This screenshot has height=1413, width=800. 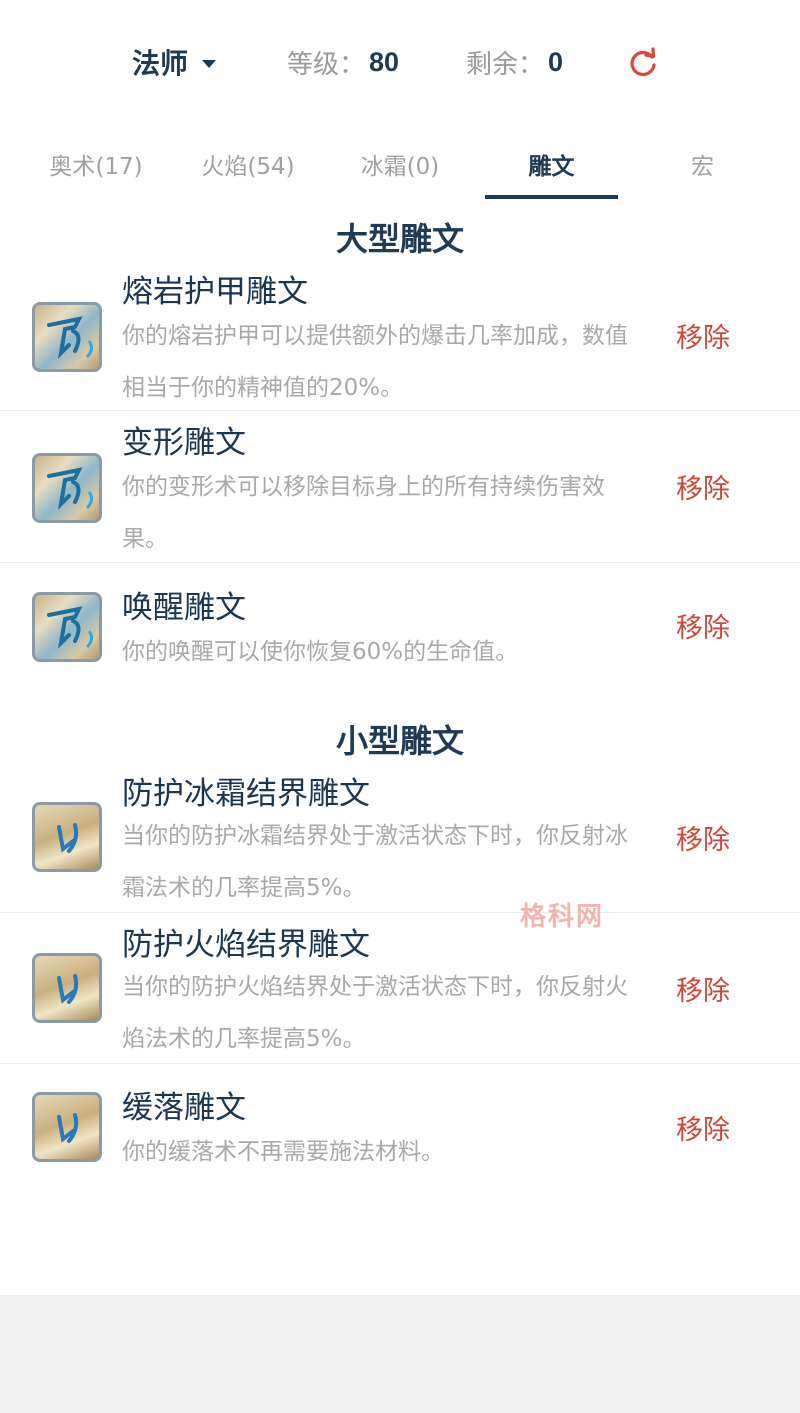 I want to click on caret-down-icon, so click(x=209, y=64).